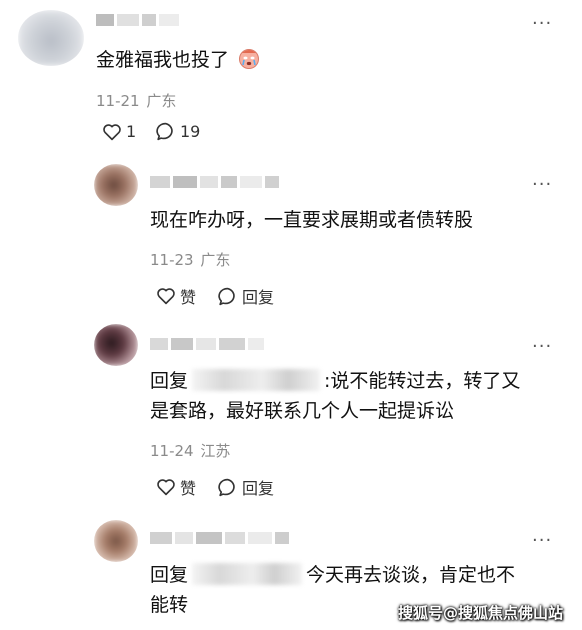  I want to click on reply-location: 江苏, so click(215, 451).